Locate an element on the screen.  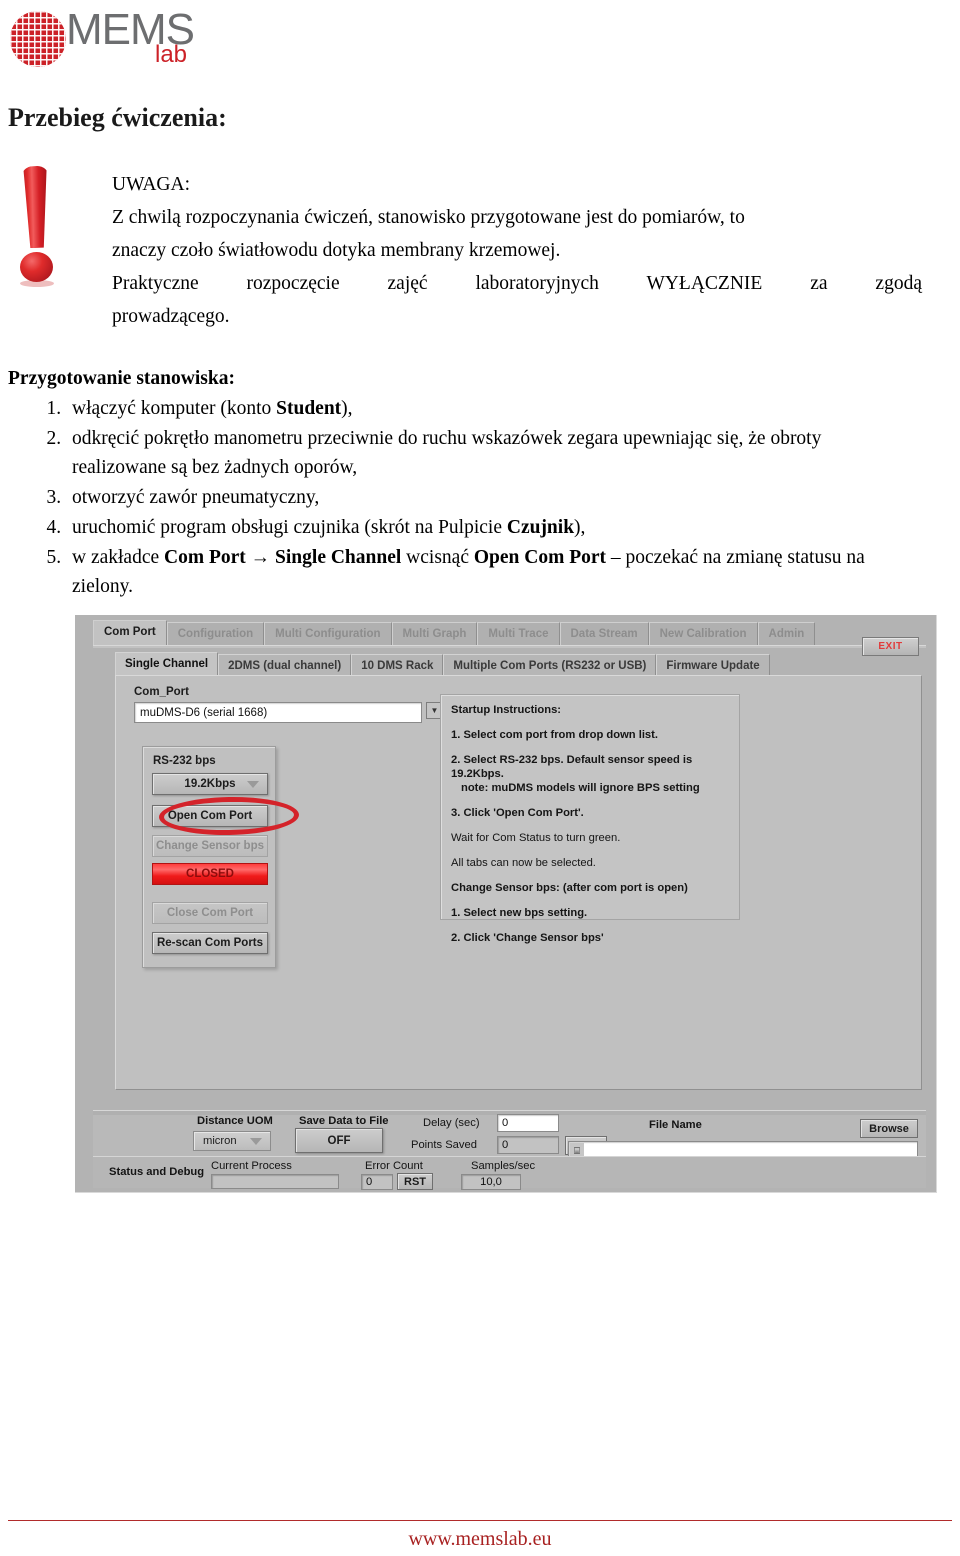
footer-divider is located at coordinates (480, 1520).